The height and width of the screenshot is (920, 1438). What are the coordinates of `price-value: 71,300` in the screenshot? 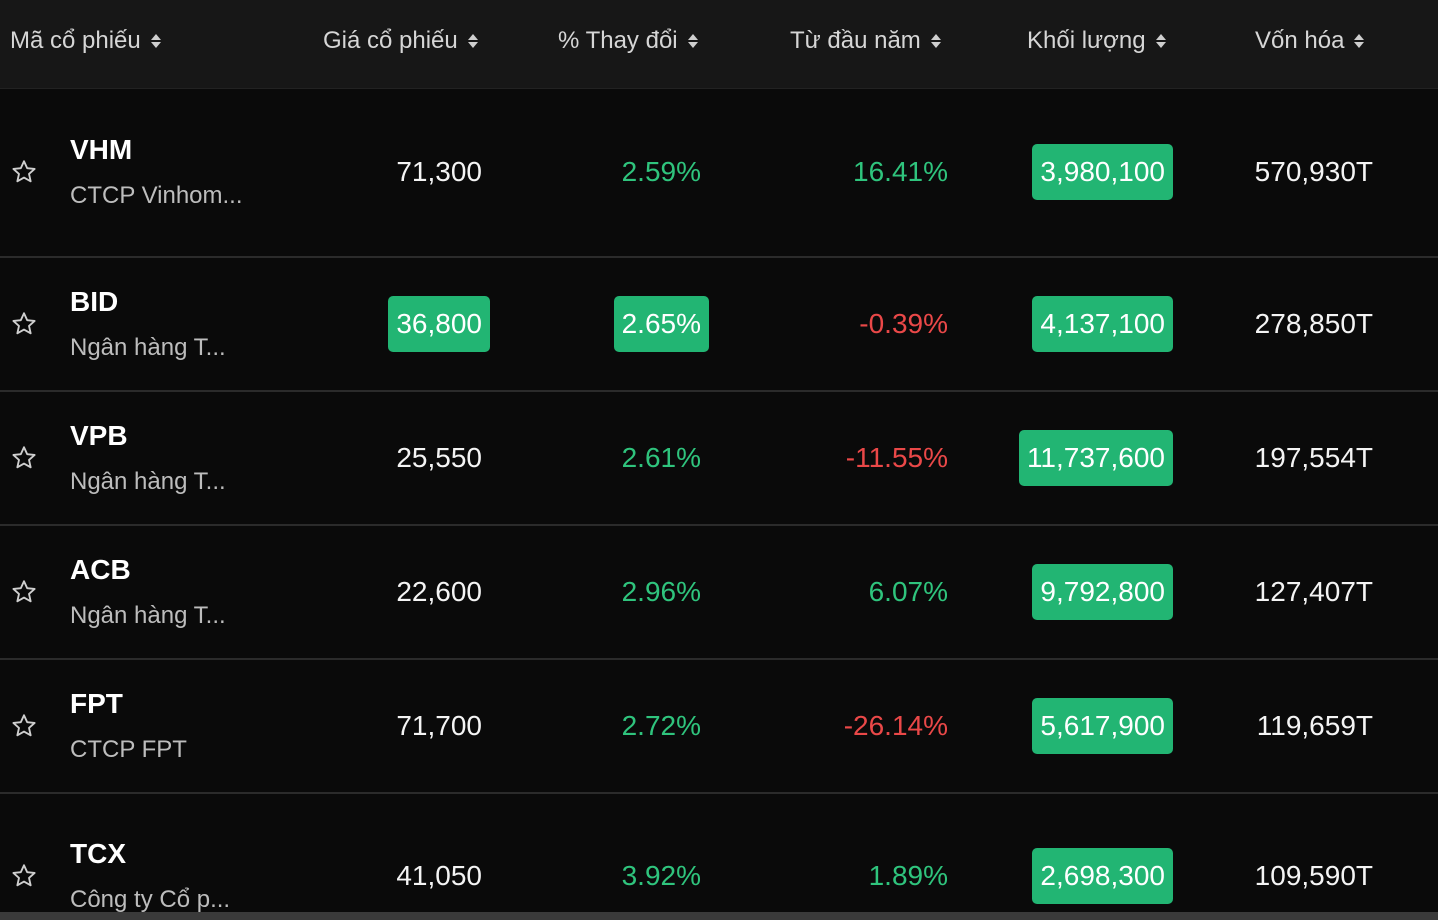 It's located at (439, 171).